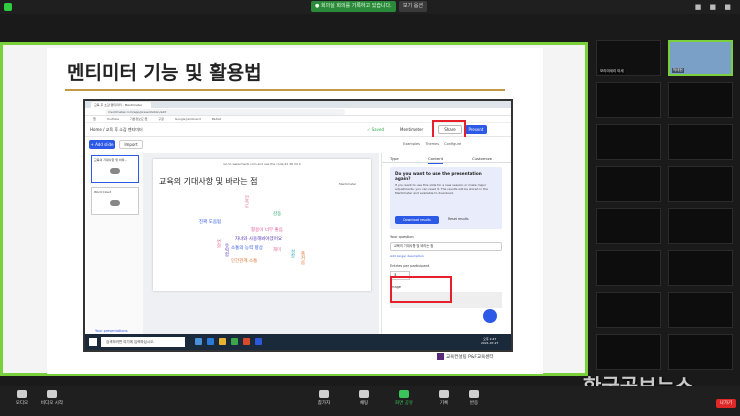 This screenshot has height=416, width=740. I want to click on participant-tile: 박태현, so click(700, 58).